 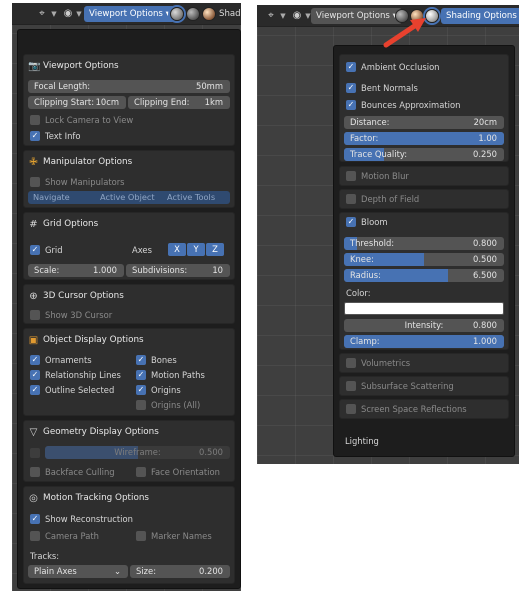 I want to click on bones-checkbox, so click(x=141, y=360).